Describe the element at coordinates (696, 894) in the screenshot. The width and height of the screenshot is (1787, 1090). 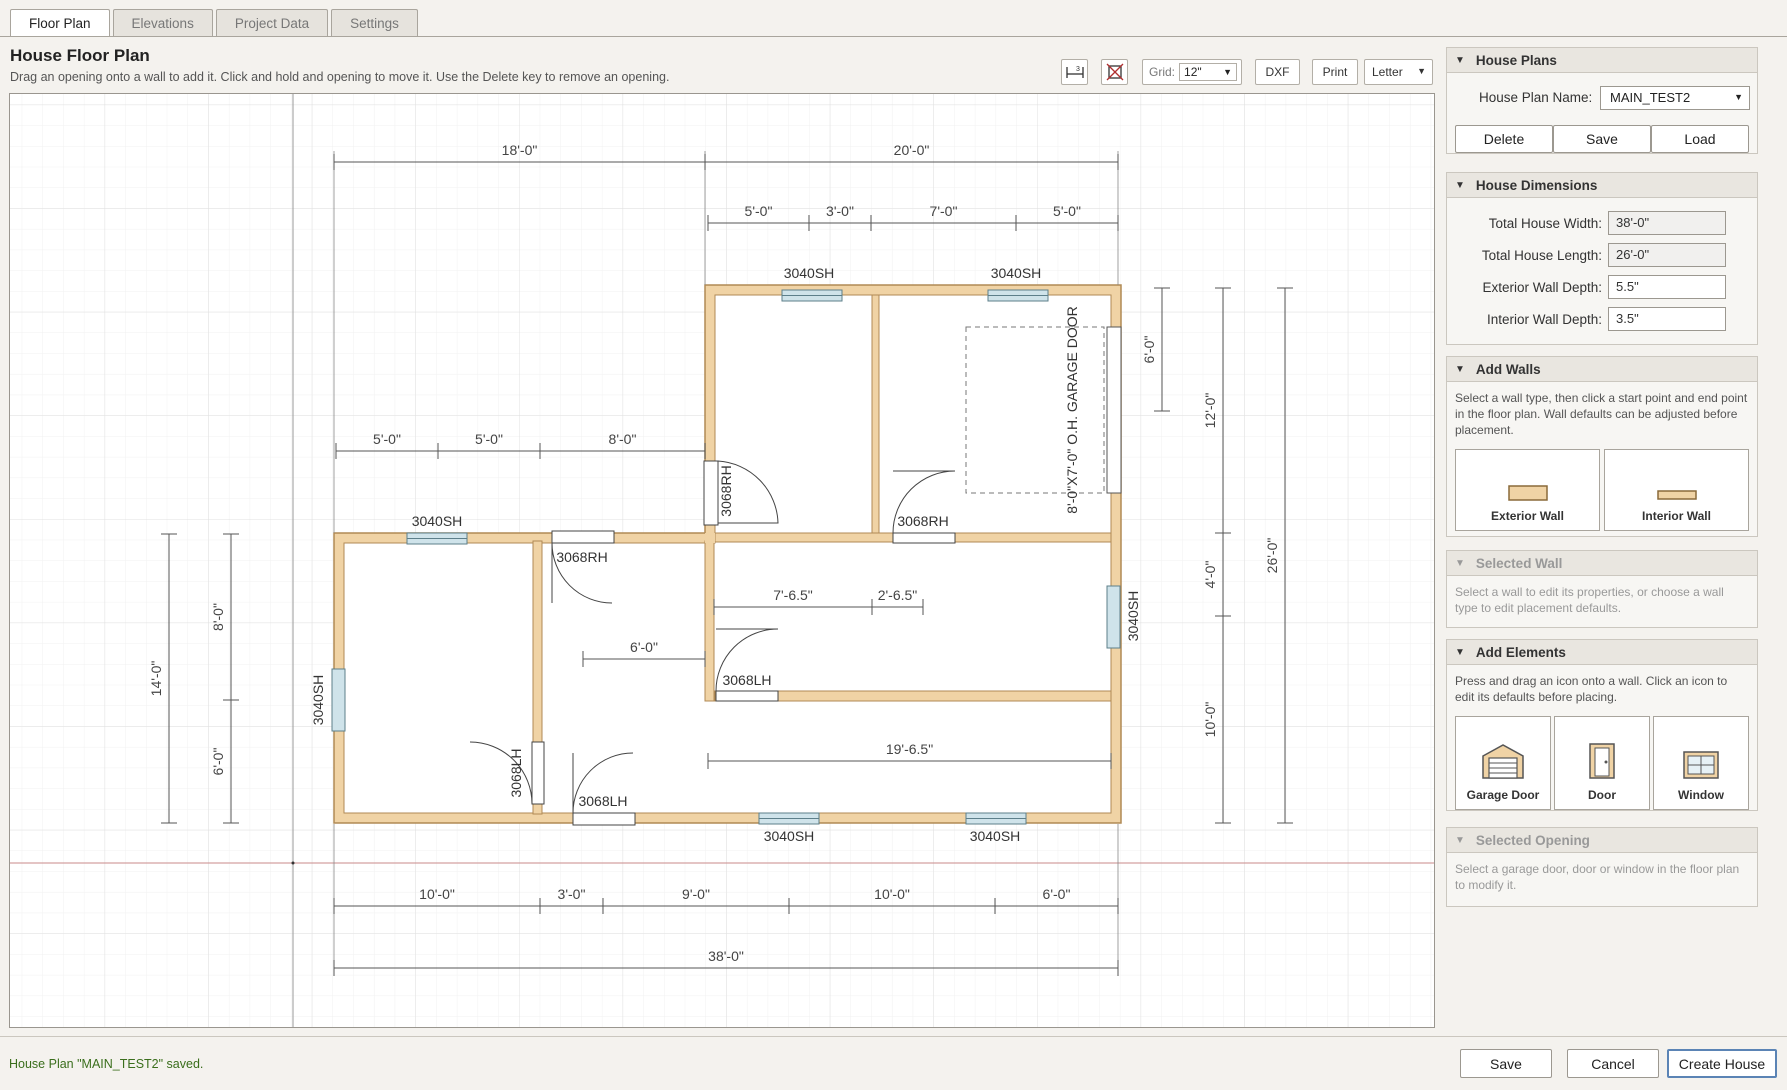
I see `dimension-label: 9'-0"` at that location.